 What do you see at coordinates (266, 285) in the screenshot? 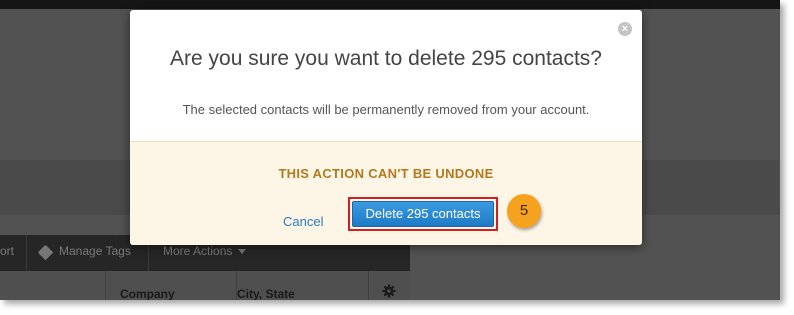
I see `column-header-city-state: City, State` at bounding box center [266, 285].